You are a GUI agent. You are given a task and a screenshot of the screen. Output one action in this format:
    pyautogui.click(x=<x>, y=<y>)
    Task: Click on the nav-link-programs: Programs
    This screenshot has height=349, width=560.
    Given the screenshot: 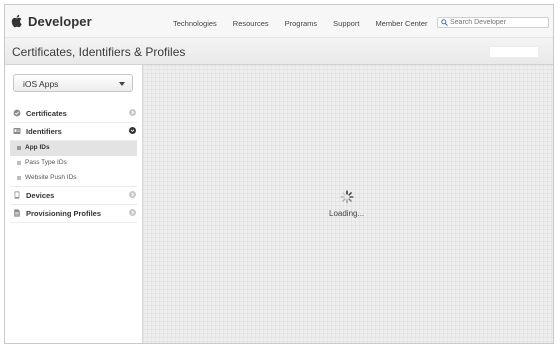 What is the action you would take?
    pyautogui.click(x=301, y=23)
    